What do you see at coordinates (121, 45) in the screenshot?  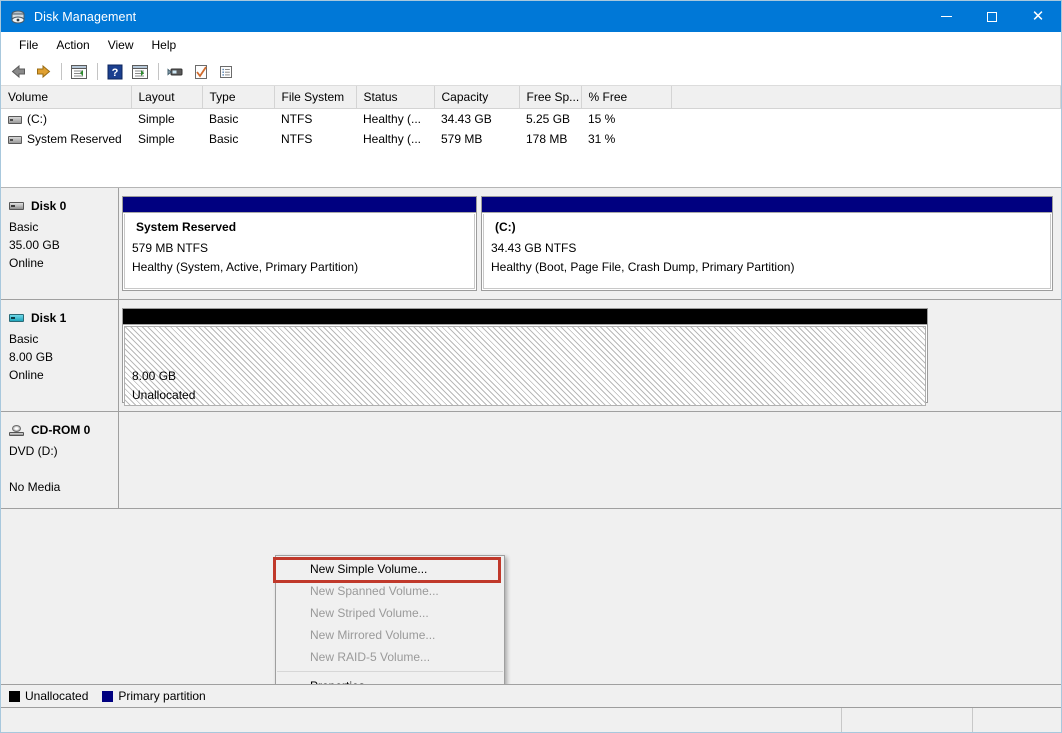 I see `menu-view: View` at bounding box center [121, 45].